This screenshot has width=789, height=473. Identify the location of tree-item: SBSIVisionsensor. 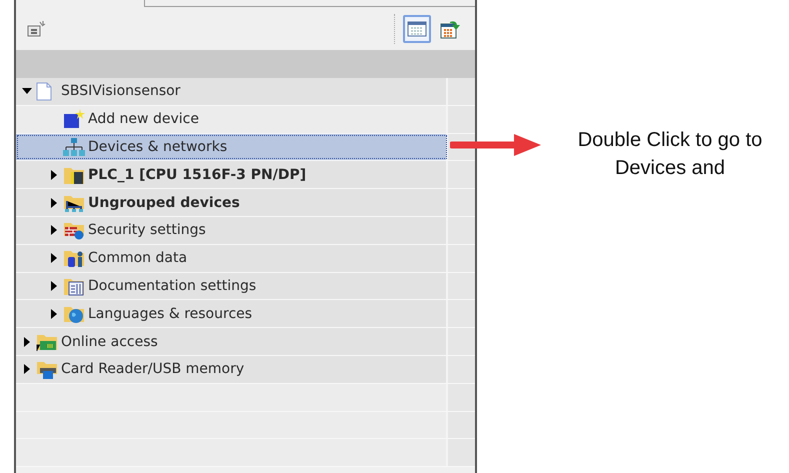
(232, 91).